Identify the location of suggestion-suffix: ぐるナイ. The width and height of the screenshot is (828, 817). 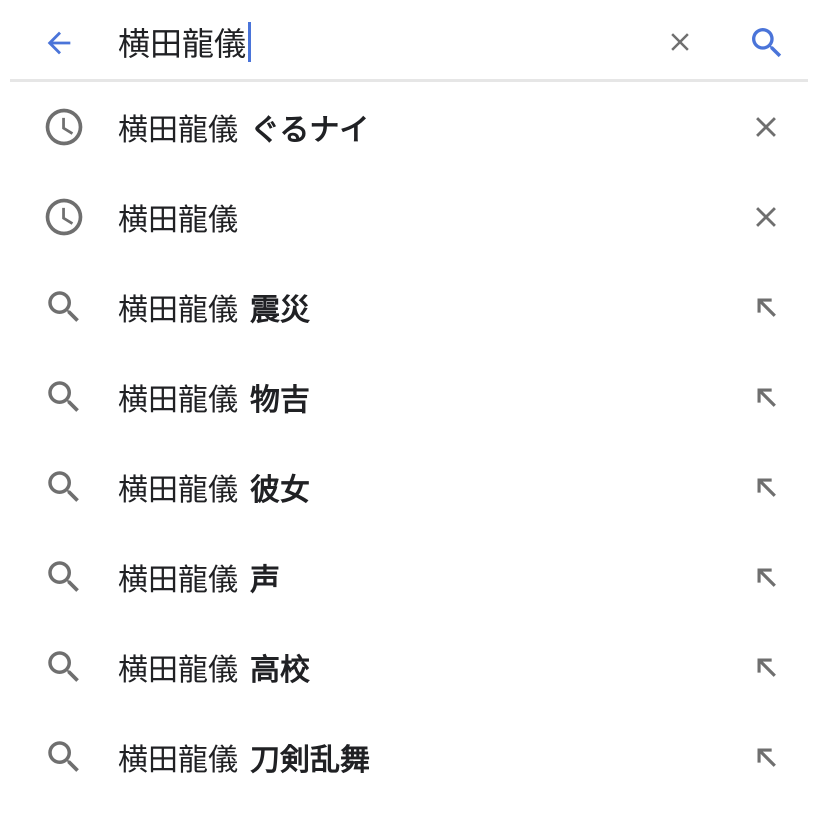
(310, 130).